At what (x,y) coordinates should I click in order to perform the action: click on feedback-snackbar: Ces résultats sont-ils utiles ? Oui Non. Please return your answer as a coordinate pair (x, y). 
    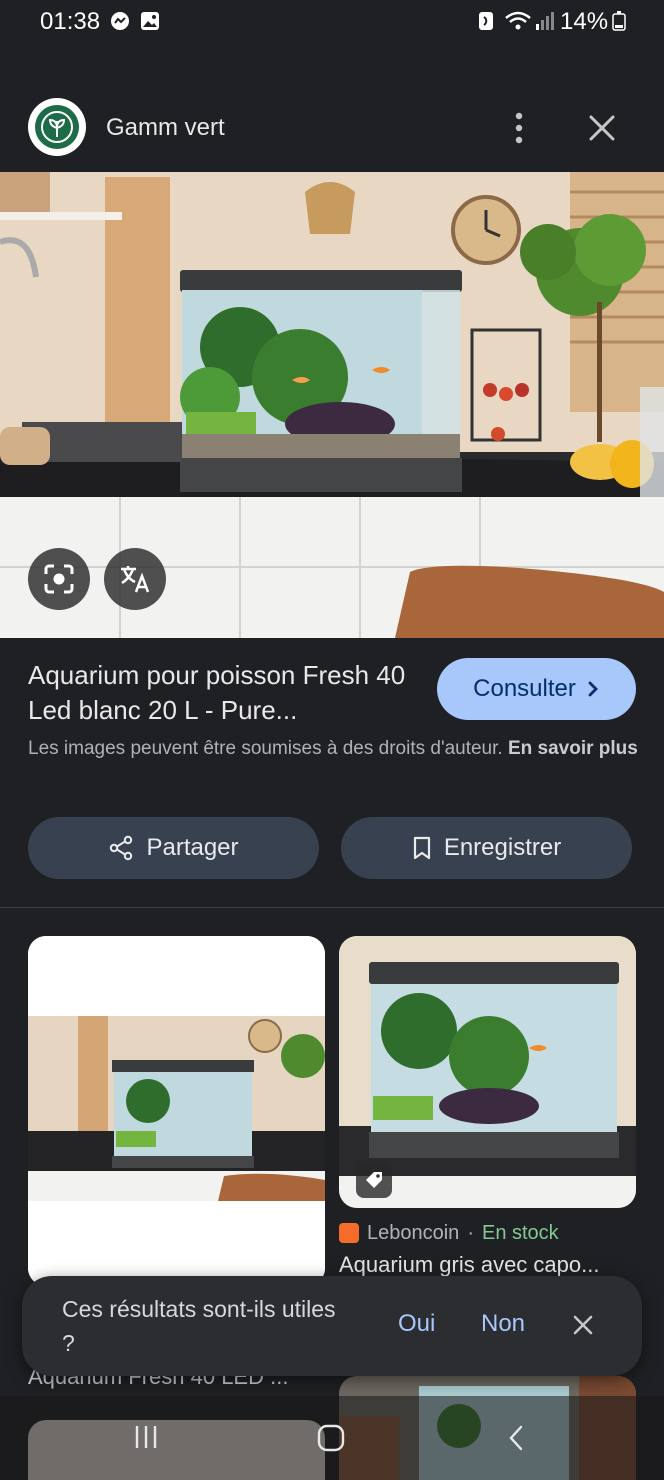
    Looking at the image, I should click on (332, 1326).